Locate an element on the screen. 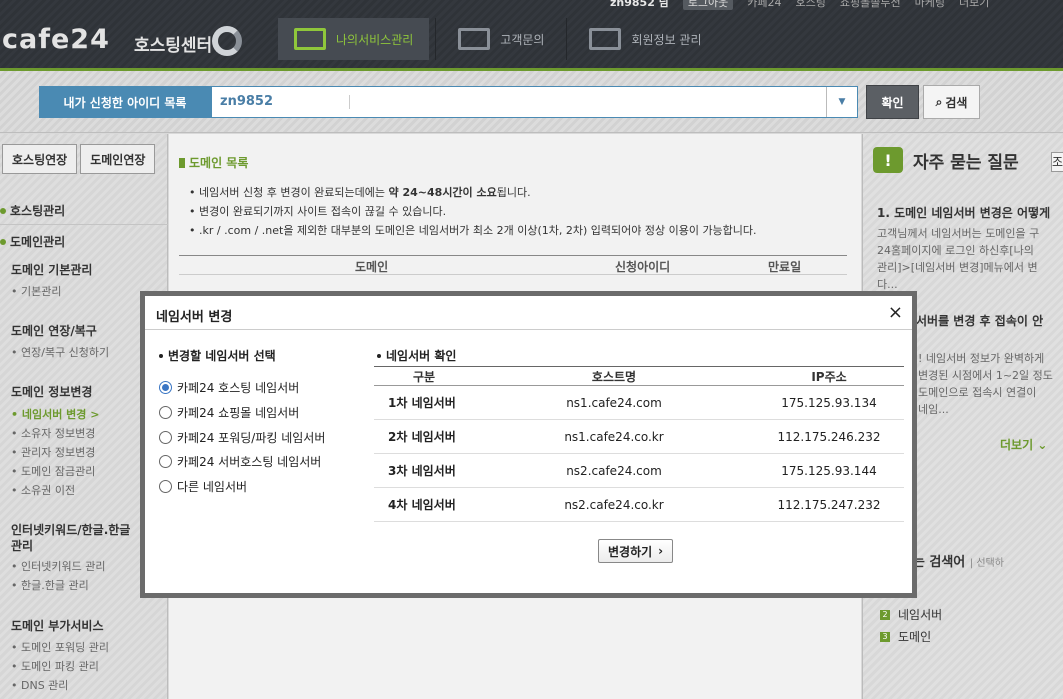  keyword-label: 네임서버 is located at coordinates (920, 615).